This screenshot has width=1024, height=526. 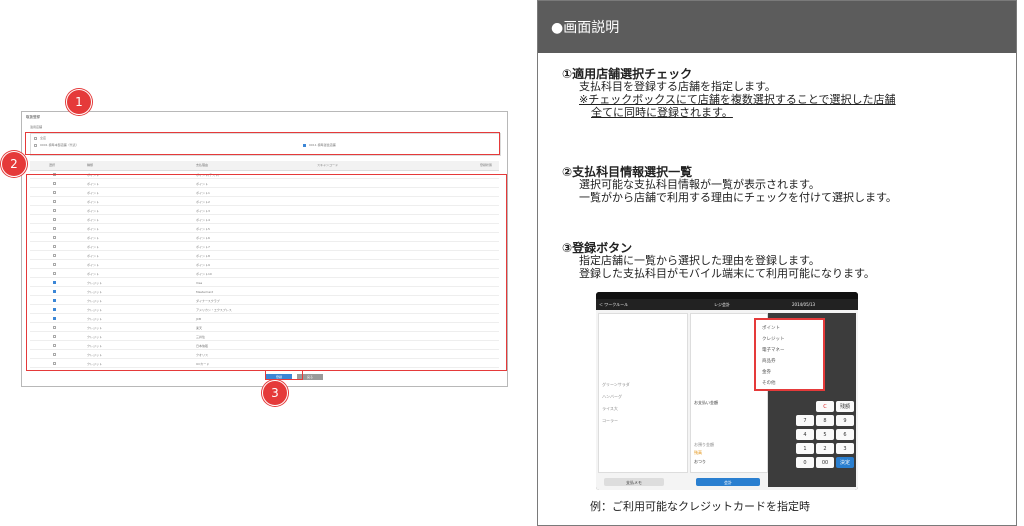 I want to click on order-item: コーラー, so click(x=610, y=420).